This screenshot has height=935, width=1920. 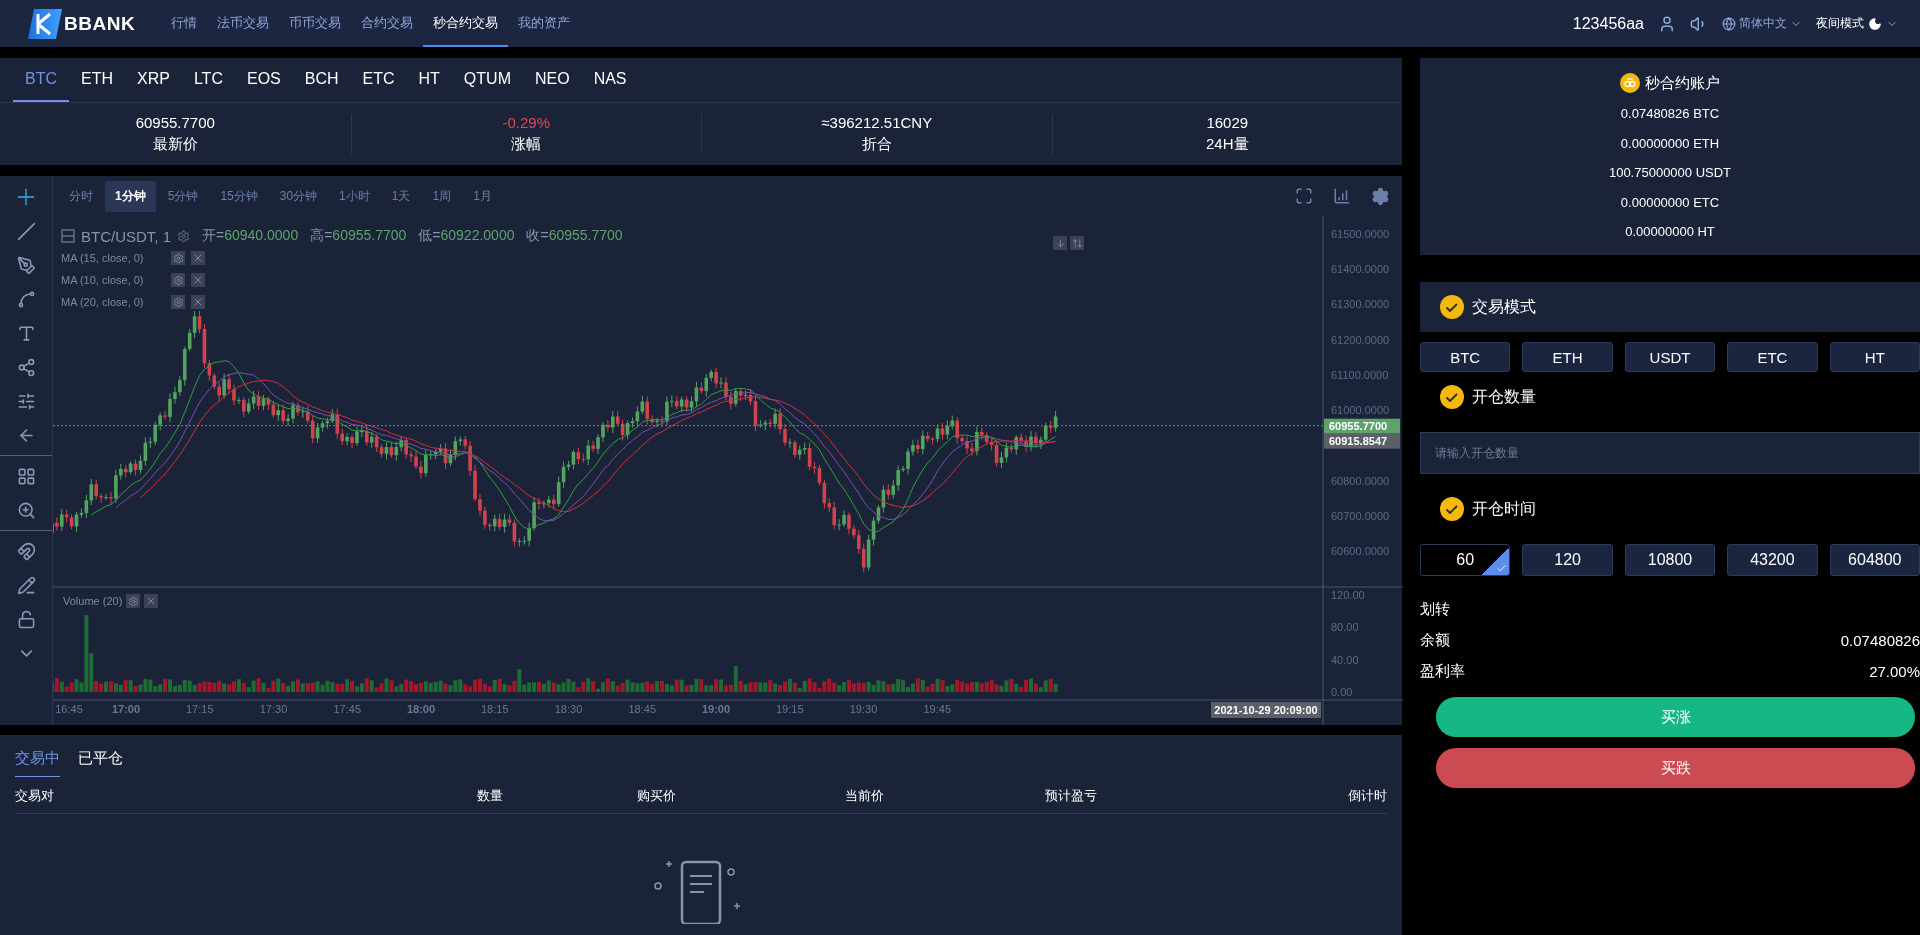 I want to click on coin-tab: NAS, so click(x=610, y=80).